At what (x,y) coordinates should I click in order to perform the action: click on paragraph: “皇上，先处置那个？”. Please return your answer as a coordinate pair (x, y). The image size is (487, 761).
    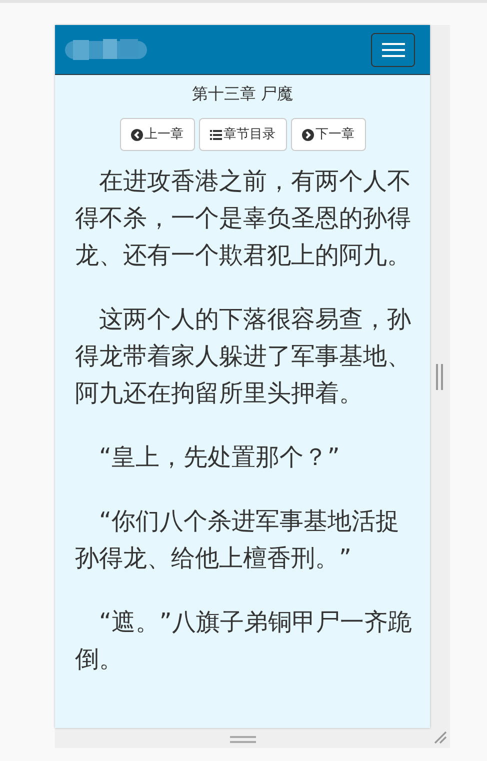
    Looking at the image, I should click on (219, 457).